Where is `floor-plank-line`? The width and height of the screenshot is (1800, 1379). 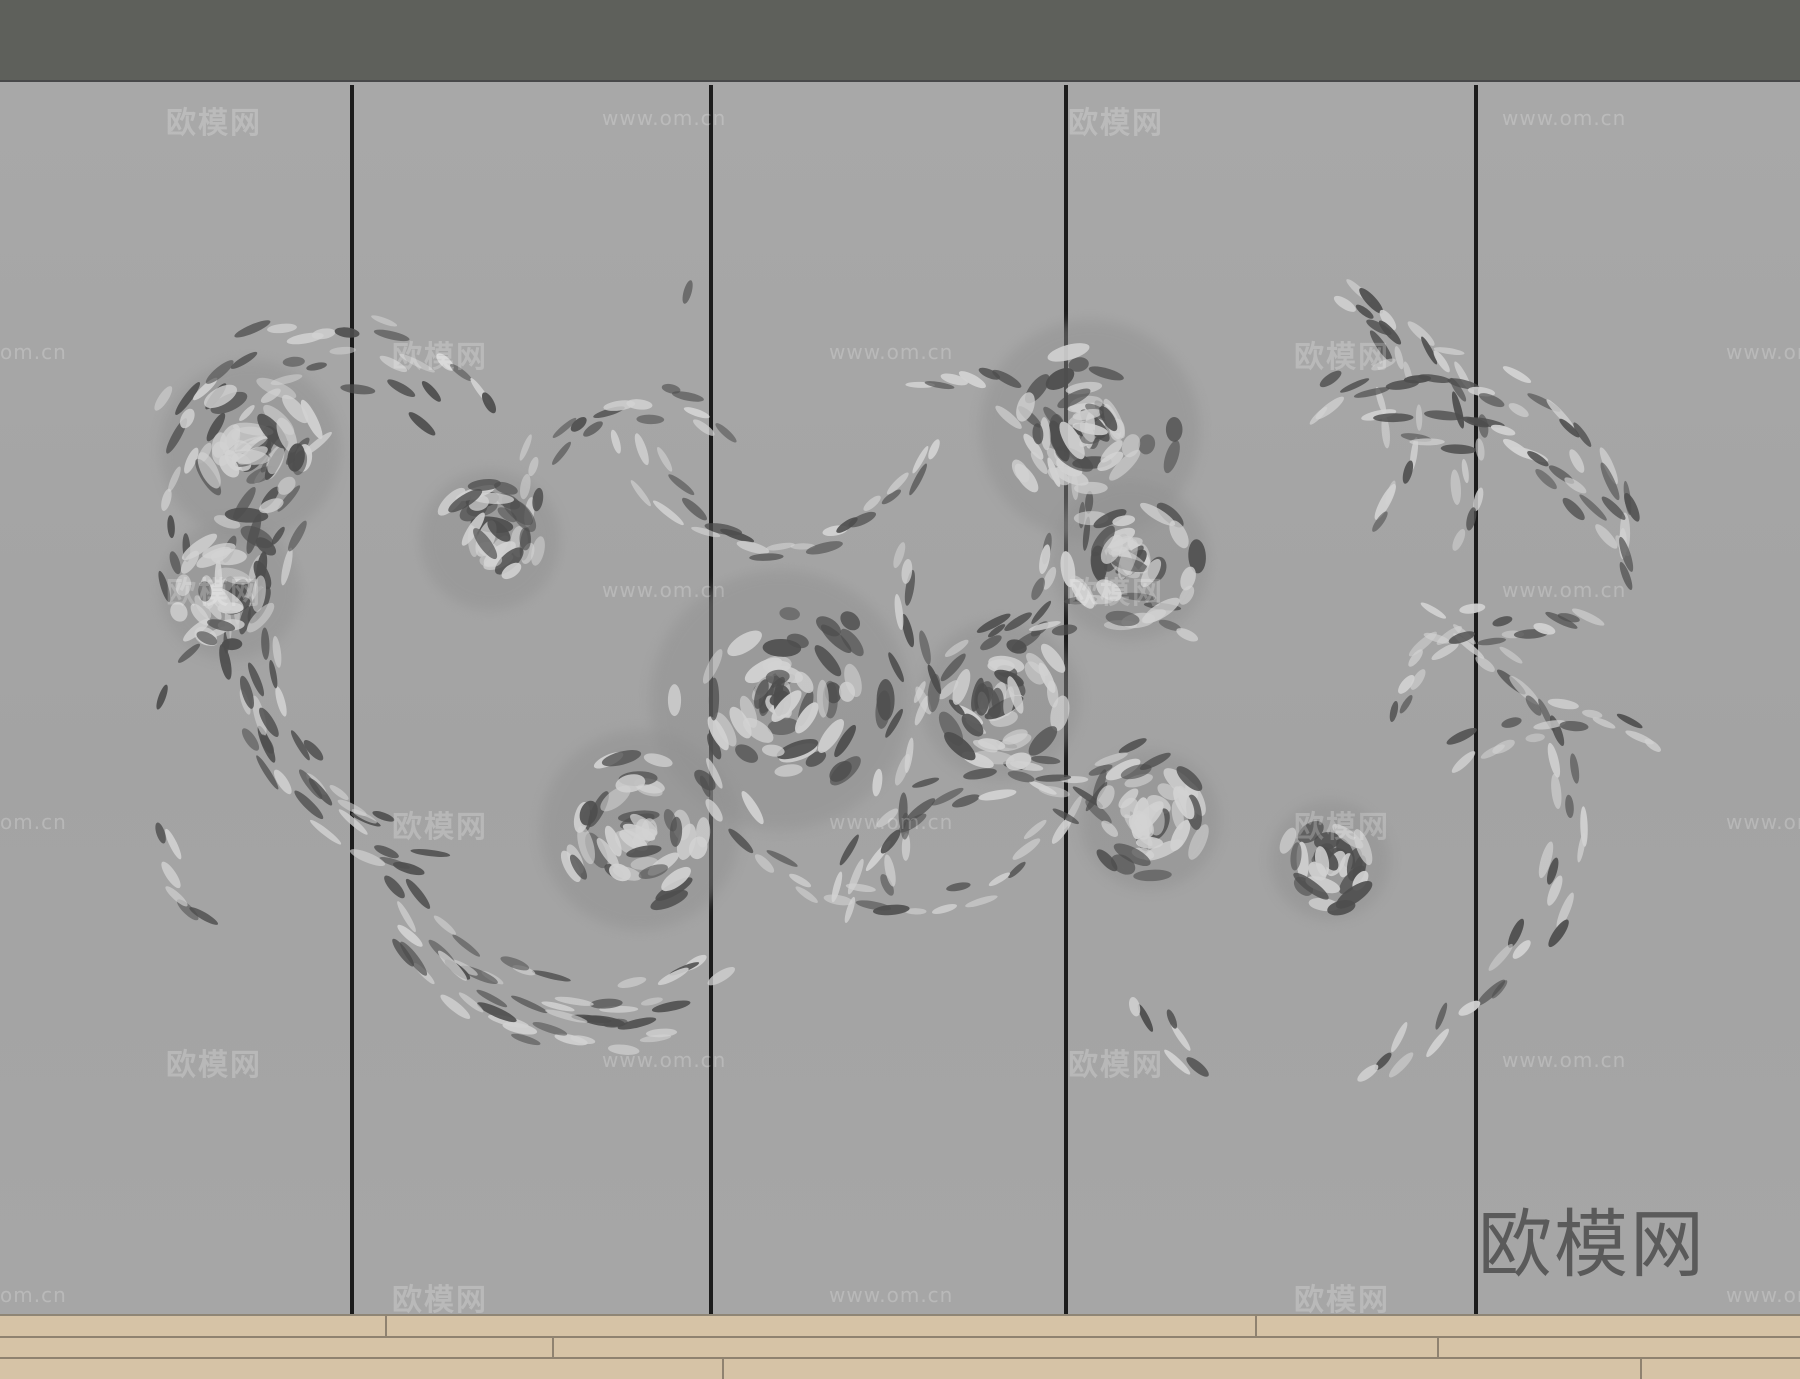
floor-plank-line is located at coordinates (900, 1358).